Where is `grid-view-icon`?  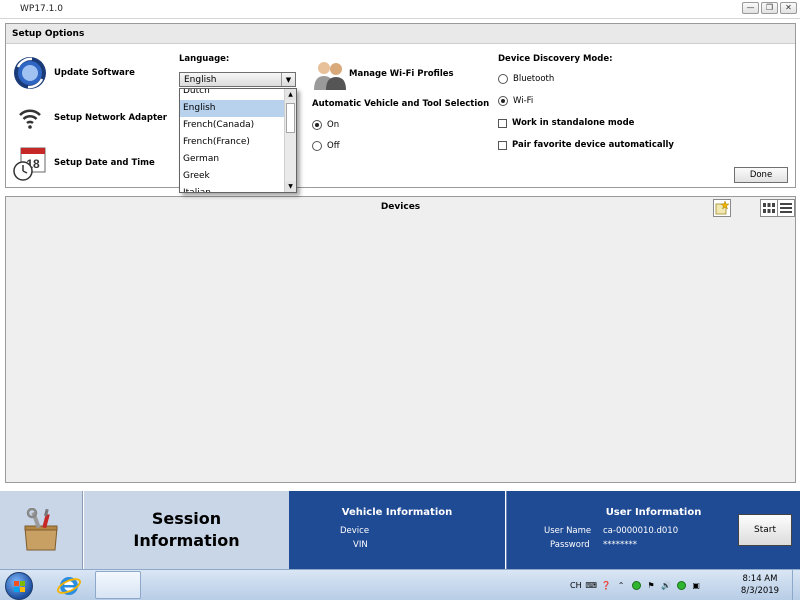 grid-view-icon is located at coordinates (769, 208).